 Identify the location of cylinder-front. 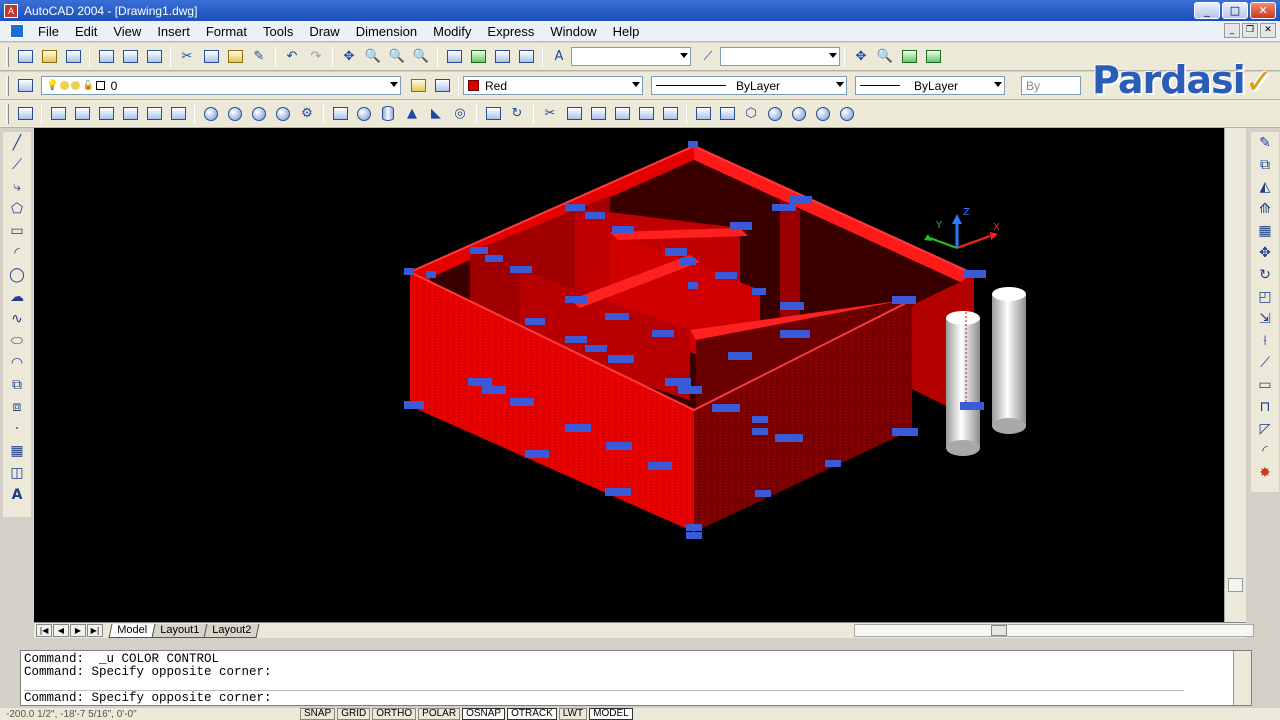
(963, 378).